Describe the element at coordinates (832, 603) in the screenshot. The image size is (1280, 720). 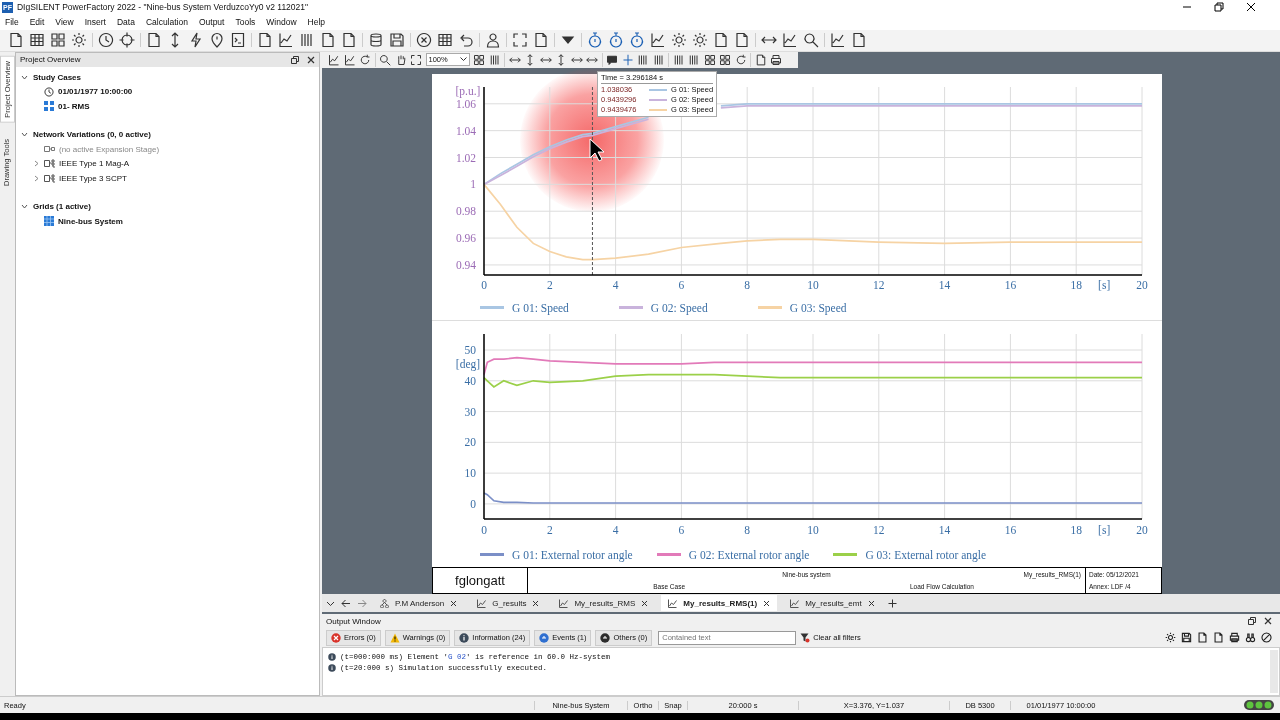
I see `document-tab: My_results_emt` at that location.